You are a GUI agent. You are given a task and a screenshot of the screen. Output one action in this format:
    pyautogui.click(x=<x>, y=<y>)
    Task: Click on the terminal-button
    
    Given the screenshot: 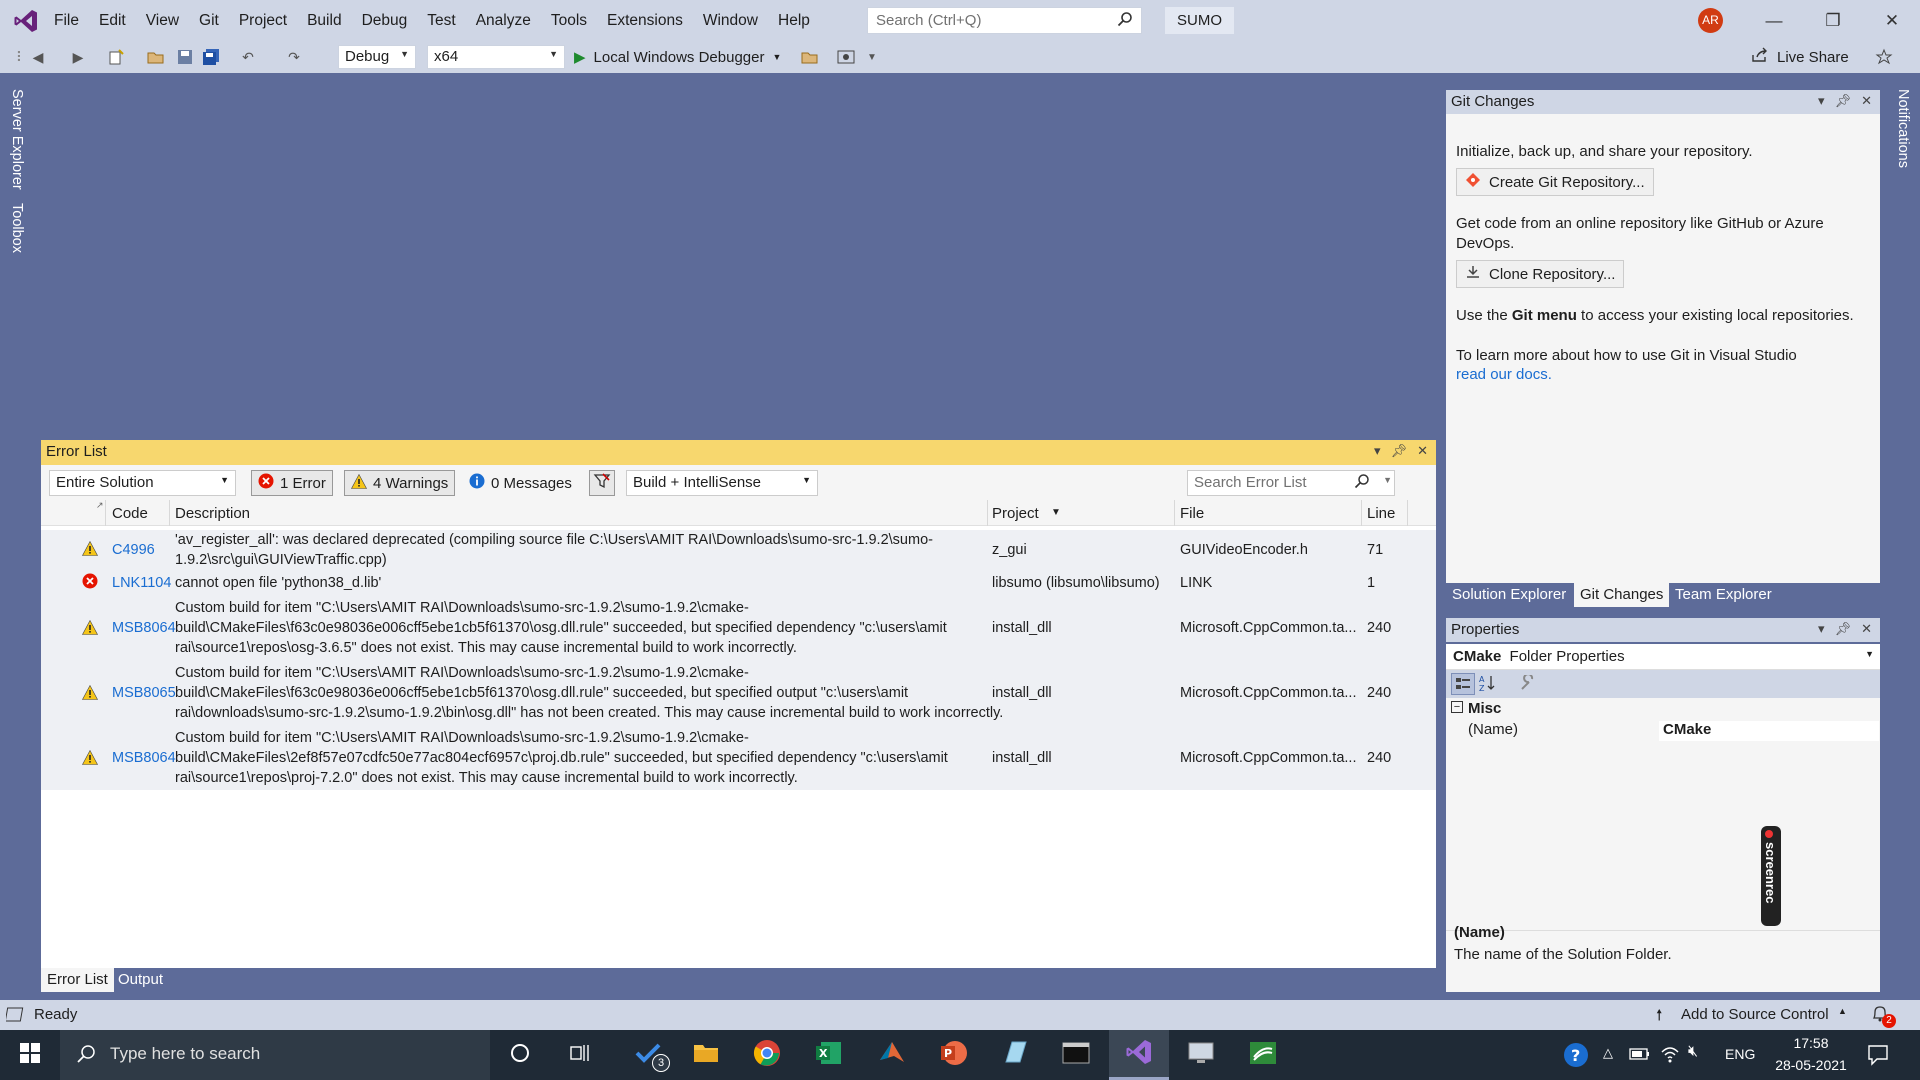 What is the action you would take?
    pyautogui.click(x=1076, y=1055)
    